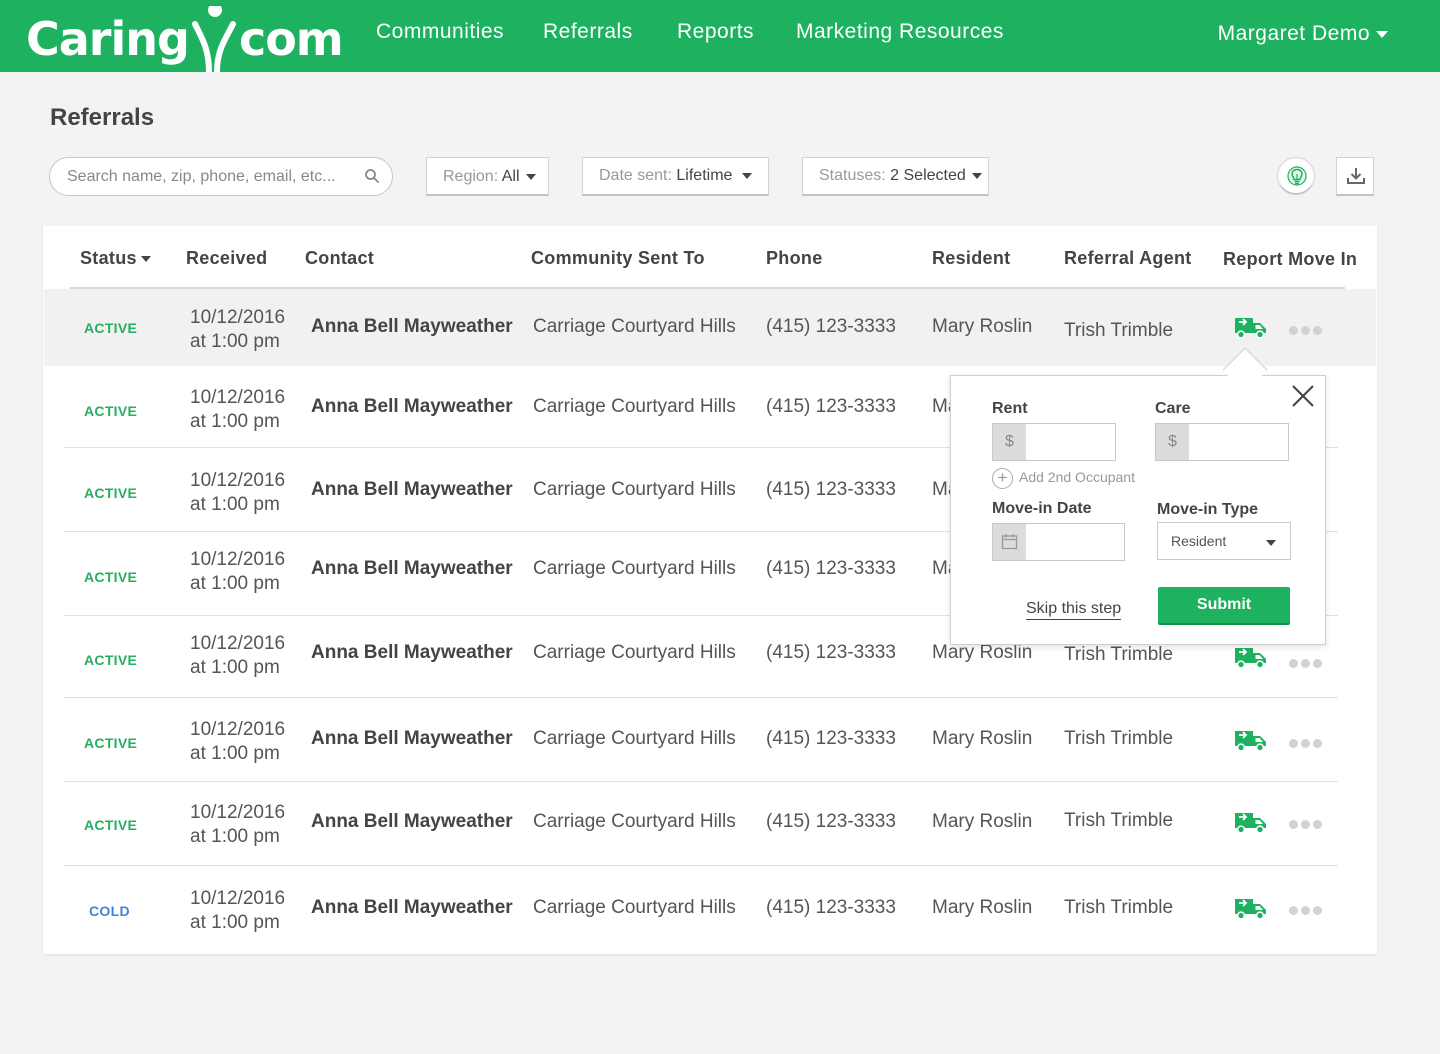 Image resolution: width=1440 pixels, height=1054 pixels. I want to click on submit-button: Submit, so click(1224, 606).